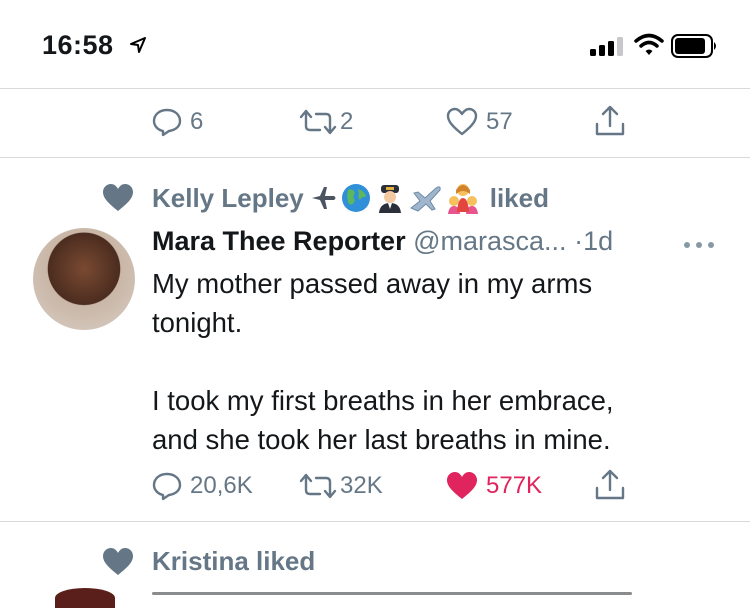 This screenshot has width=750, height=608. Describe the element at coordinates (499, 121) in the screenshot. I see `like-count: 57` at that location.